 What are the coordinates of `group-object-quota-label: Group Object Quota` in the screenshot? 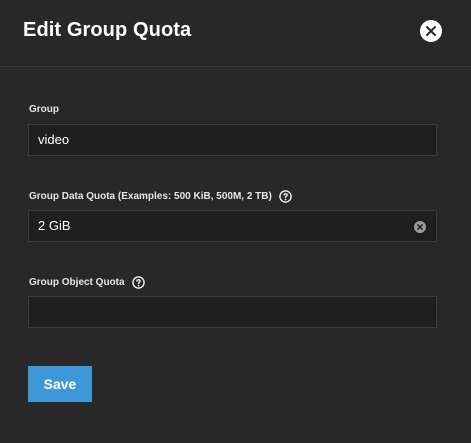 It's located at (87, 282).